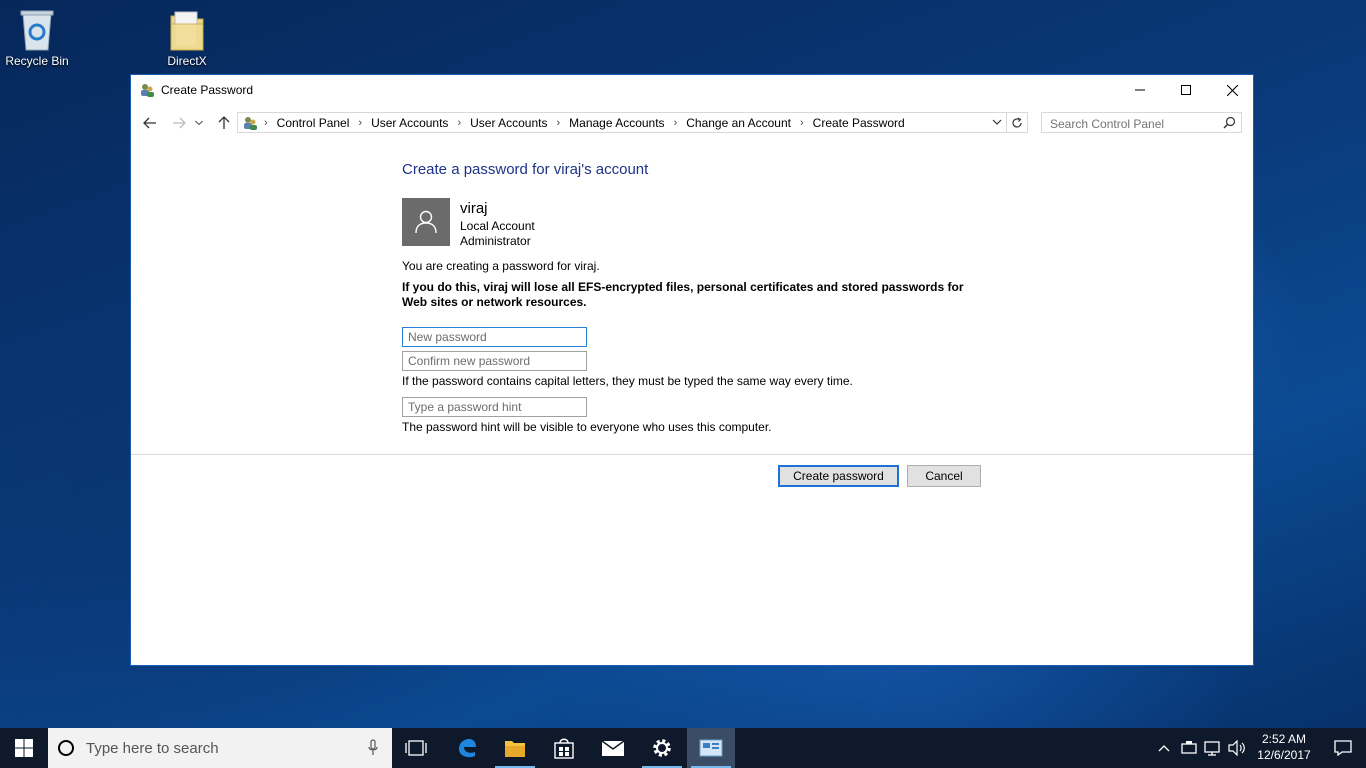 The height and width of the screenshot is (768, 1366). What do you see at coordinates (409, 123) in the screenshot?
I see `breadcrumb-user-accounts: User Accounts` at bounding box center [409, 123].